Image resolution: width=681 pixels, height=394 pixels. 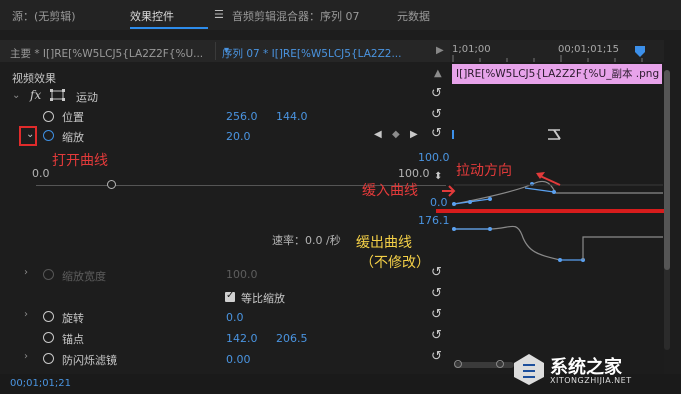 What do you see at coordinates (438, 73) in the screenshot?
I see `collapse-up-icon: ▲` at bounding box center [438, 73].